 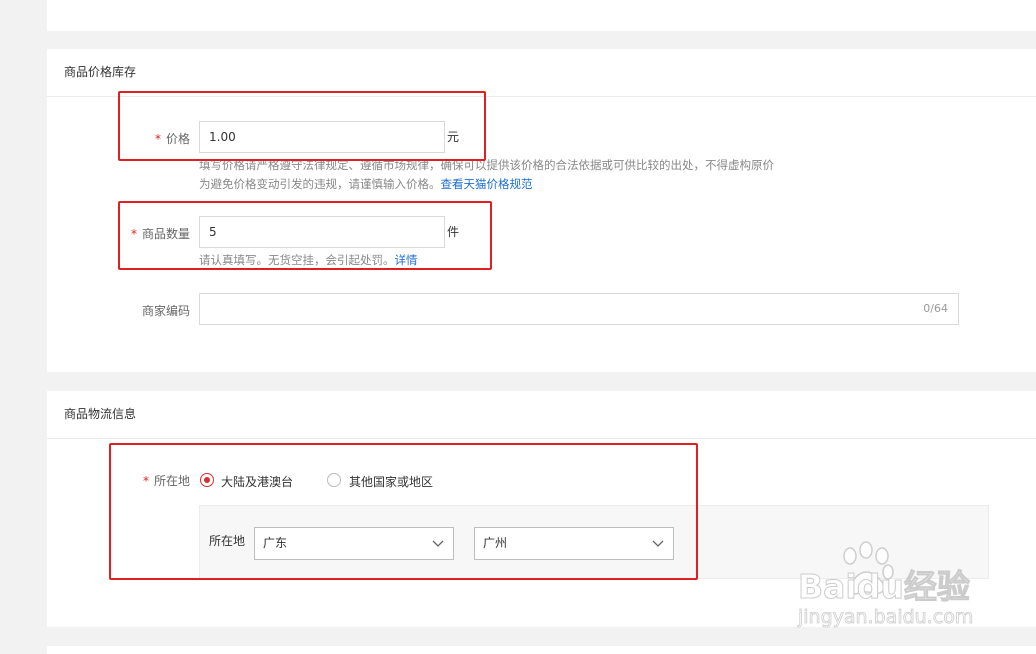 I want to click on province-select: 广东, so click(x=354, y=543).